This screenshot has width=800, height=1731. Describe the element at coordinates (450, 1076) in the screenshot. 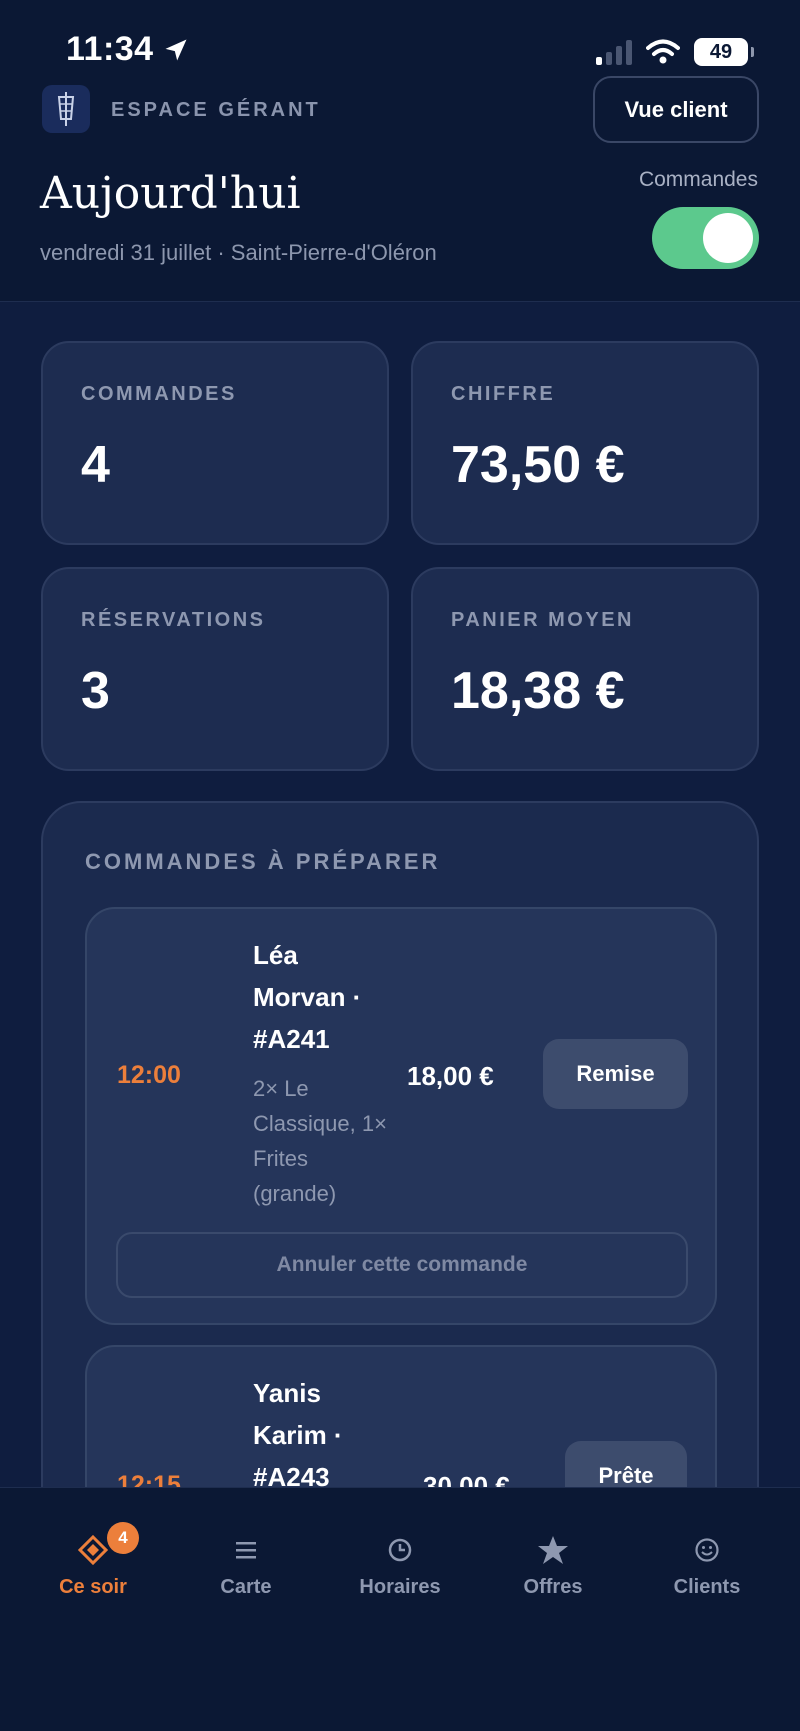

I see `order-price: 18,00 €` at that location.